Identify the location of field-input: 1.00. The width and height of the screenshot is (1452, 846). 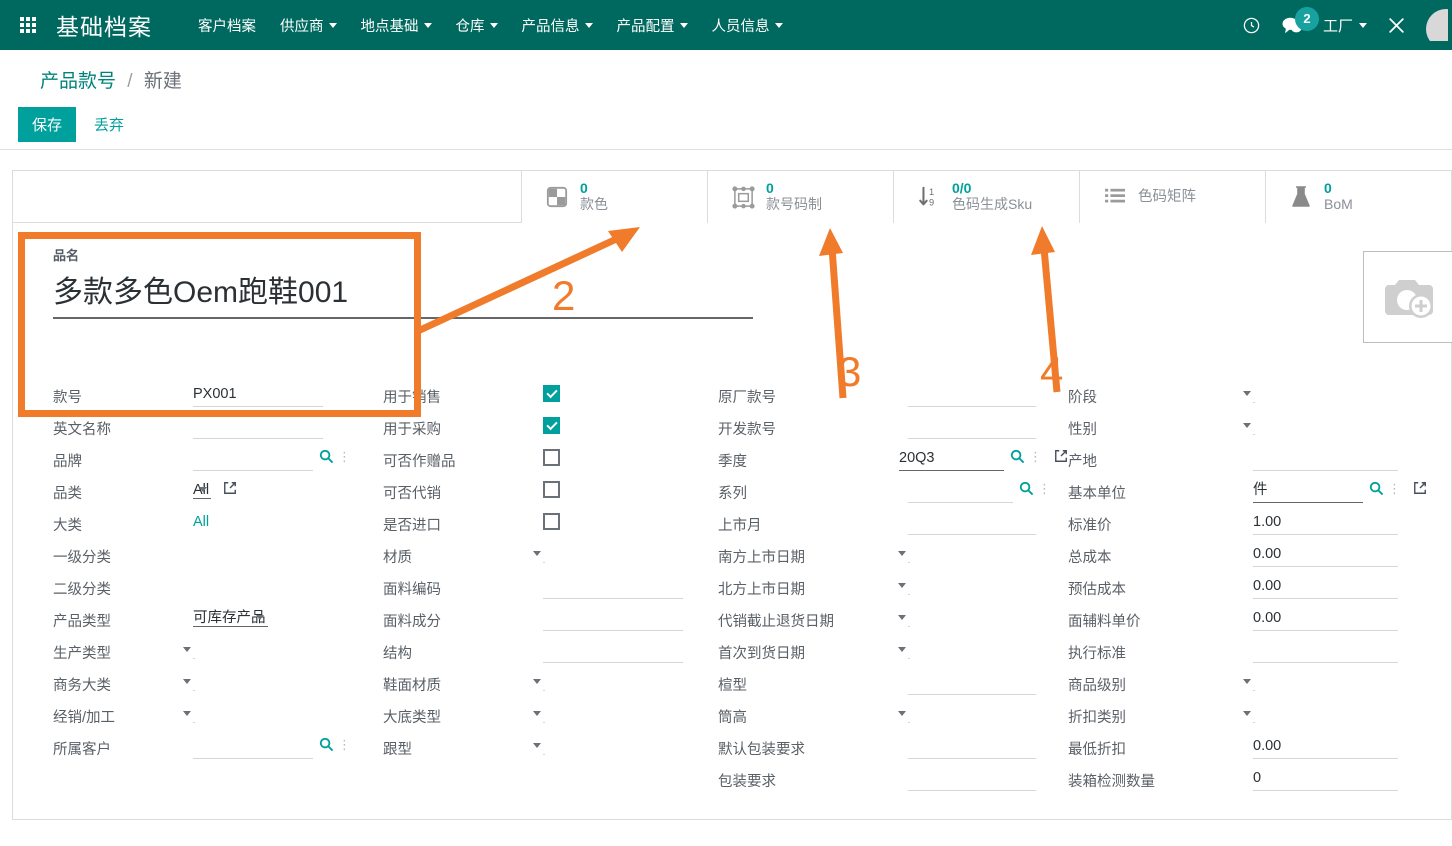
(1325, 523).